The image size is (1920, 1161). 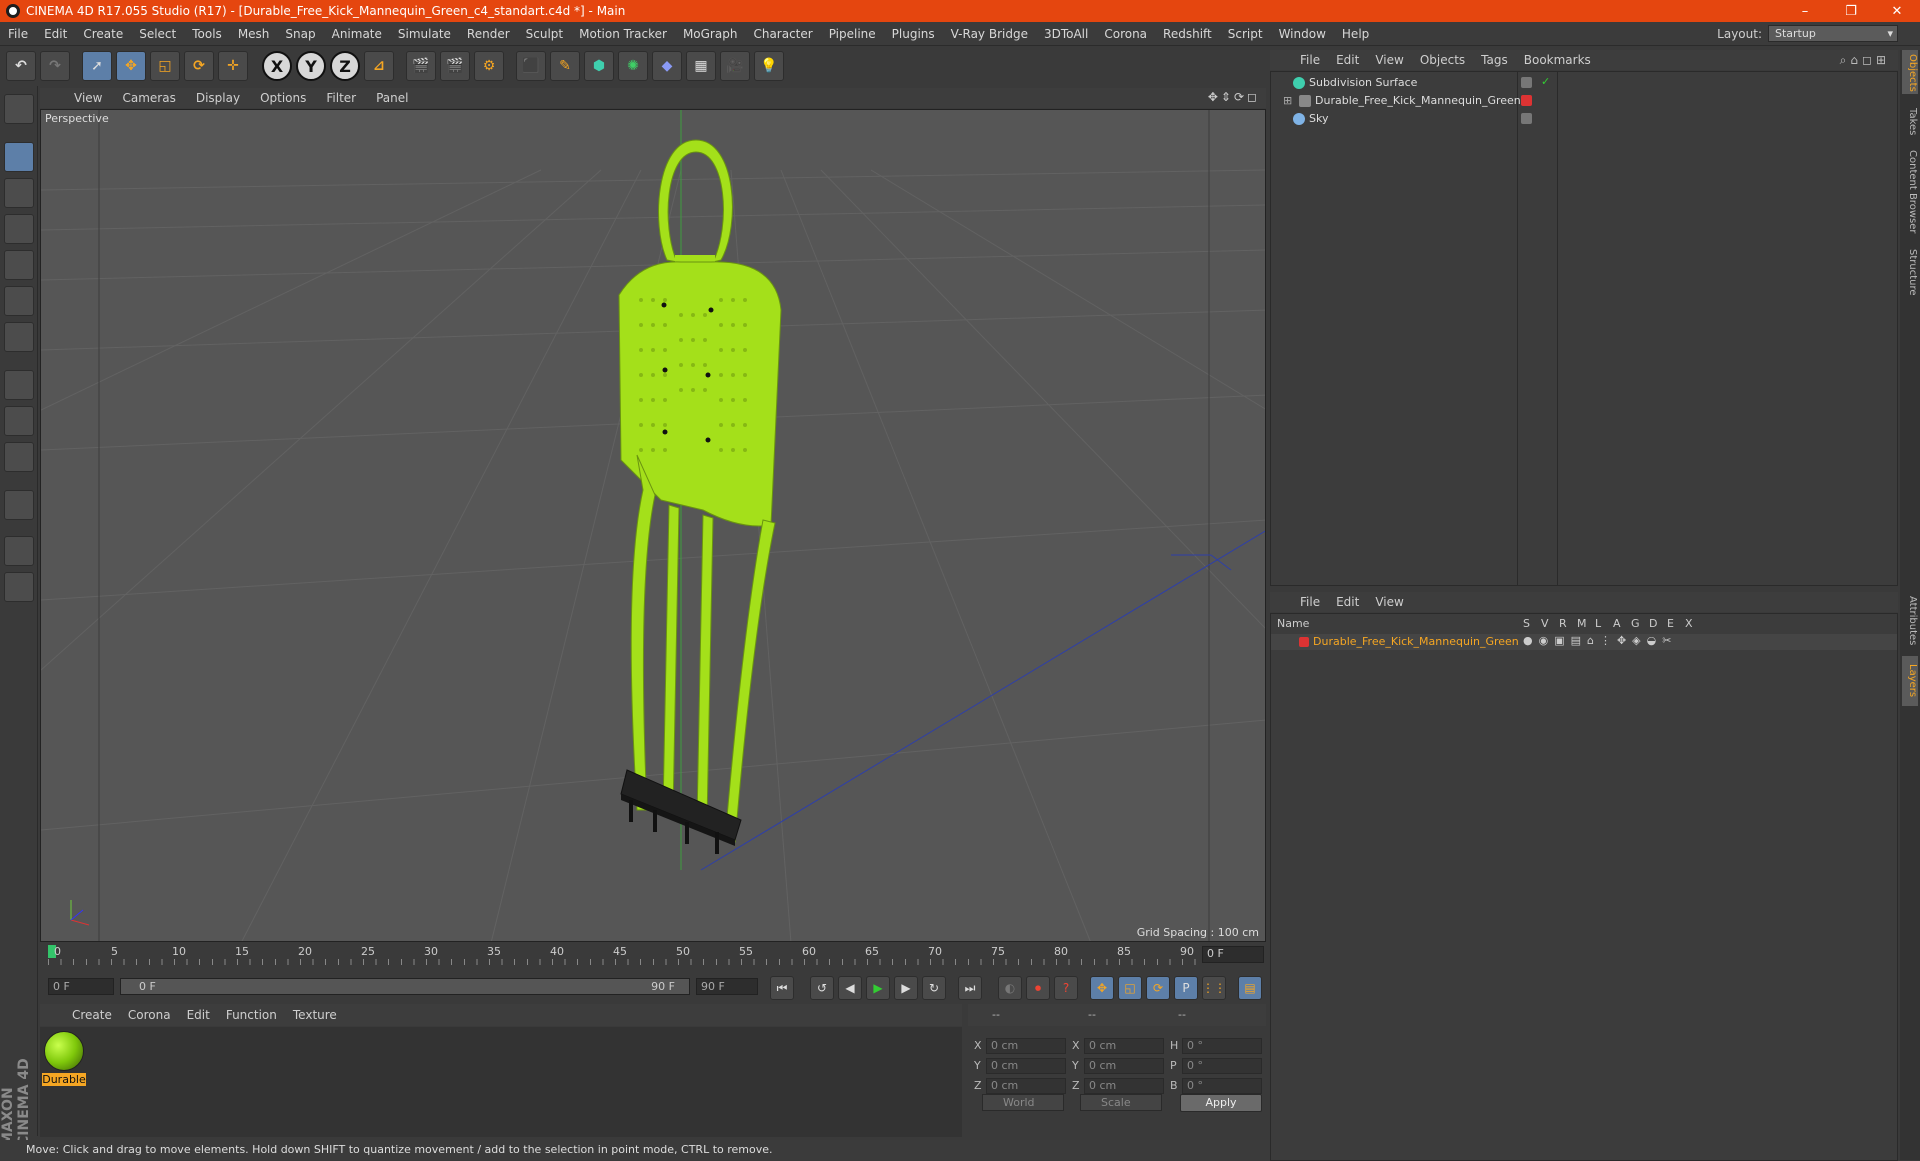 I want to click on deformer-icon: ◆, so click(x=667, y=66).